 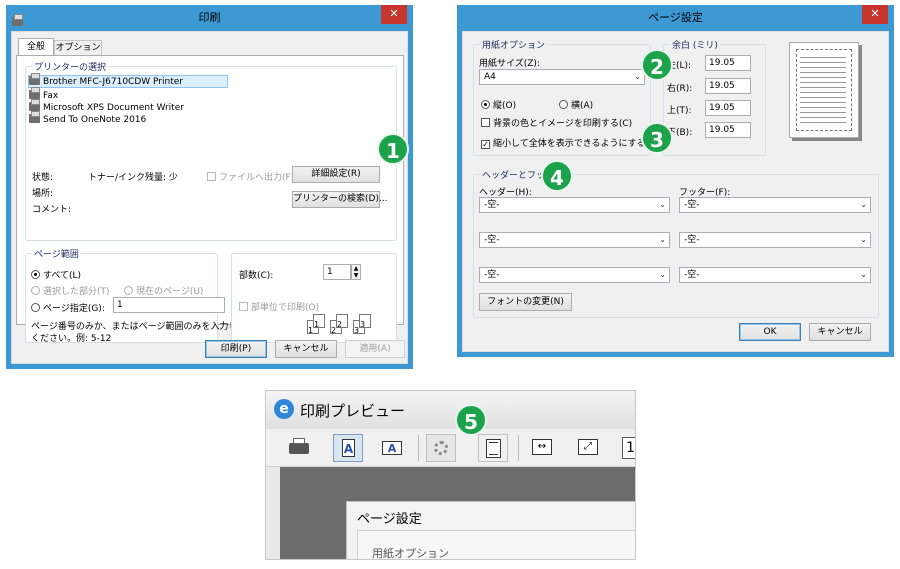 I want to click on margin-right-input: 19.05, so click(x=728, y=86).